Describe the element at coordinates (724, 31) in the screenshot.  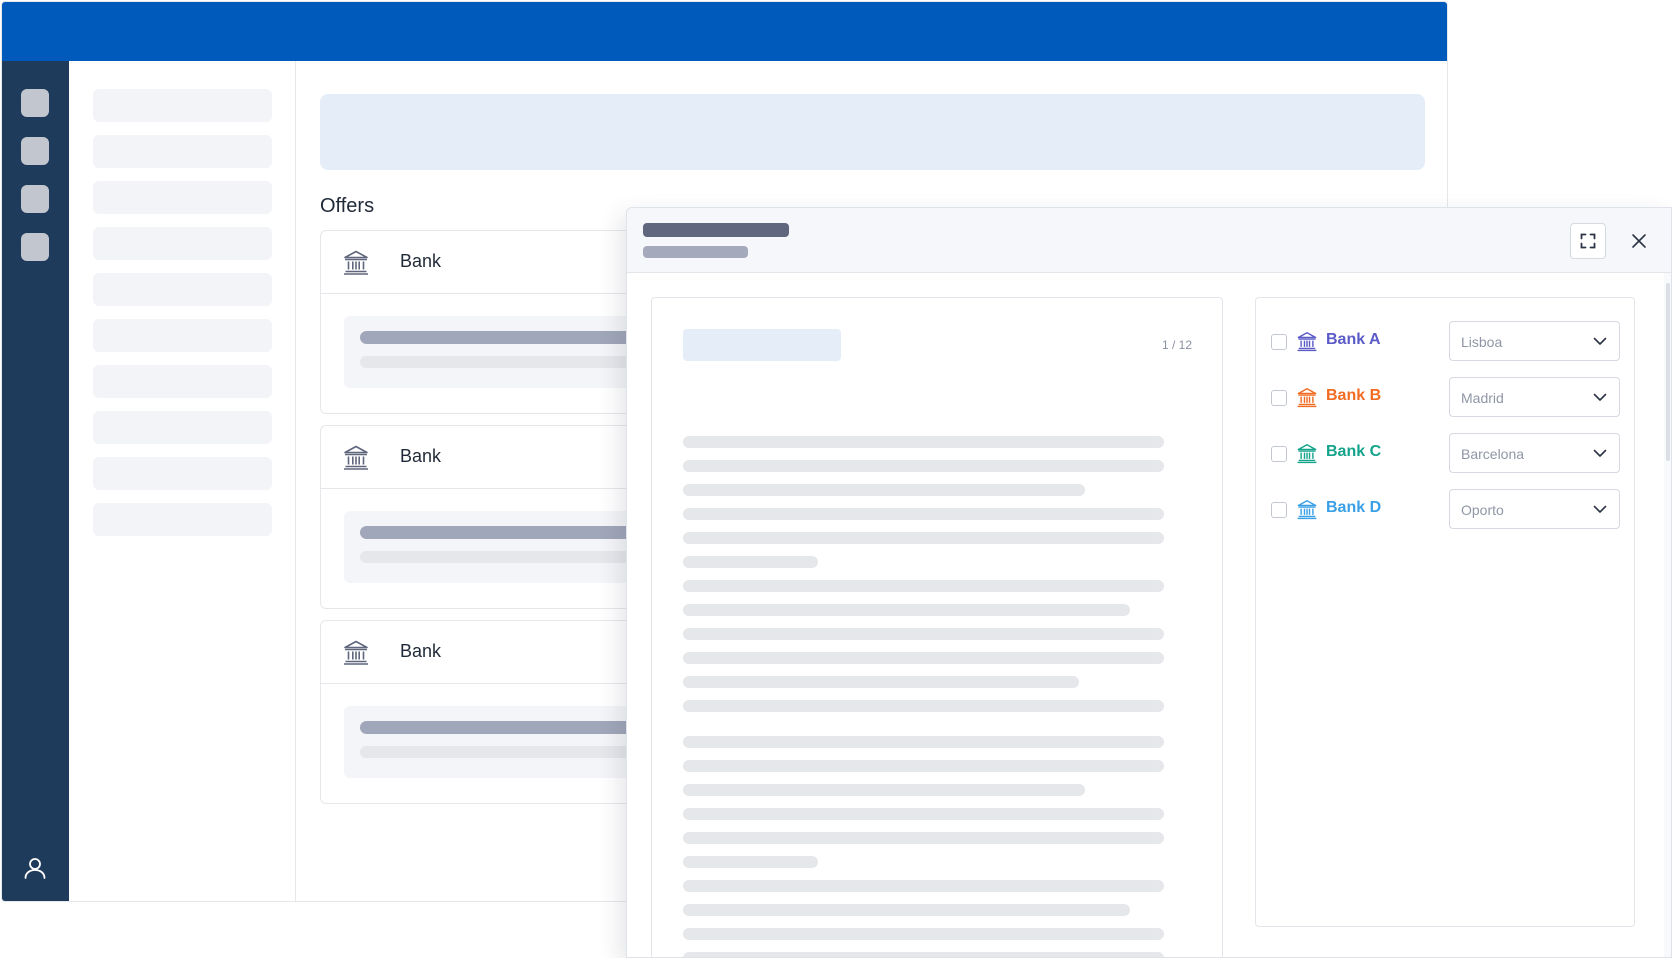
I see `top-bar` at that location.